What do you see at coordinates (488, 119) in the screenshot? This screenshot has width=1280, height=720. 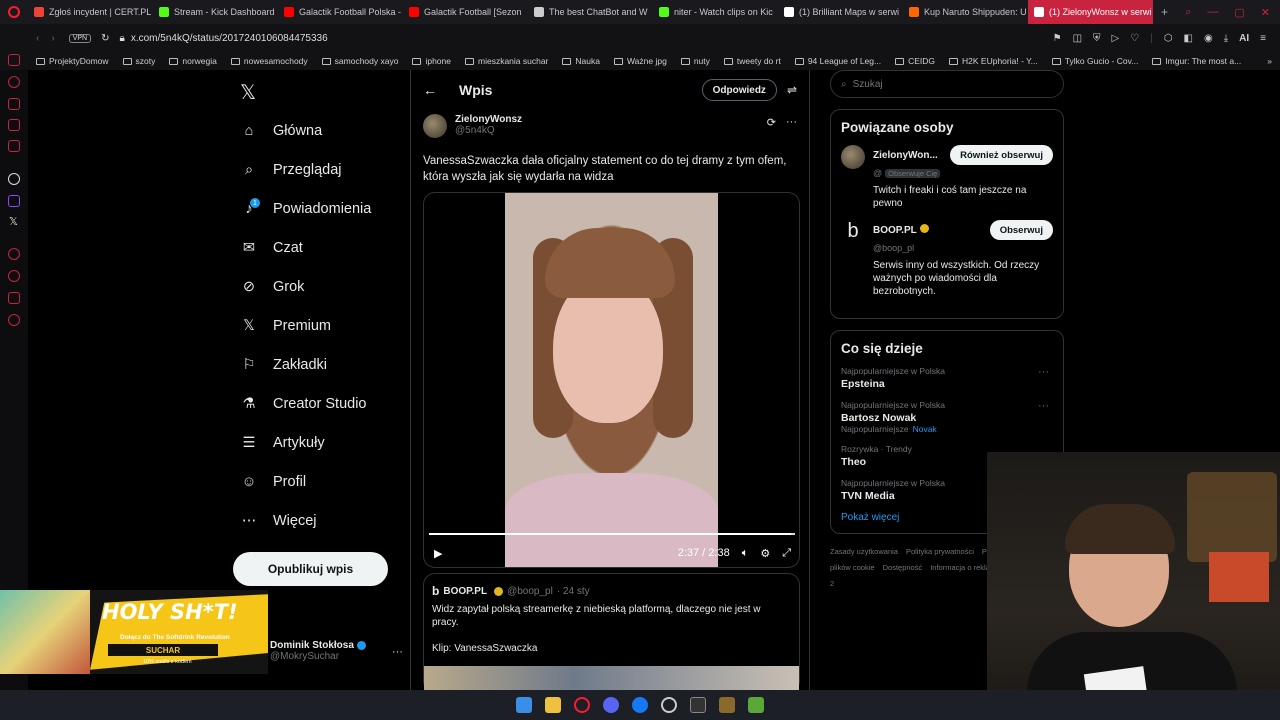 I see `author-name: ZielonyWonsz` at bounding box center [488, 119].